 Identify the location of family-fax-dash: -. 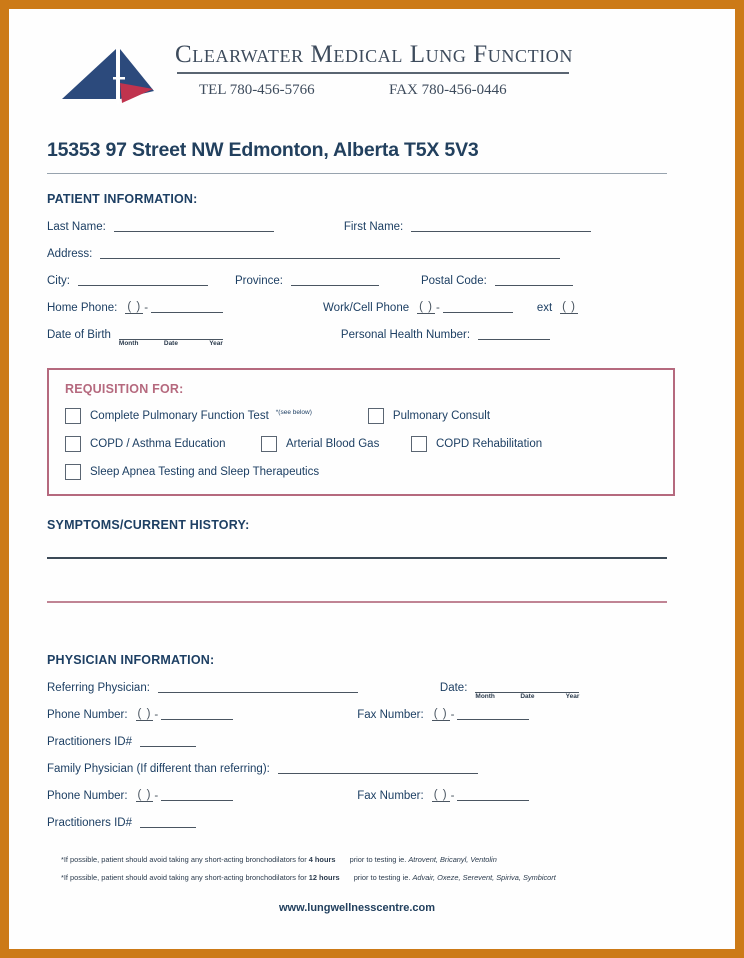
(452, 796).